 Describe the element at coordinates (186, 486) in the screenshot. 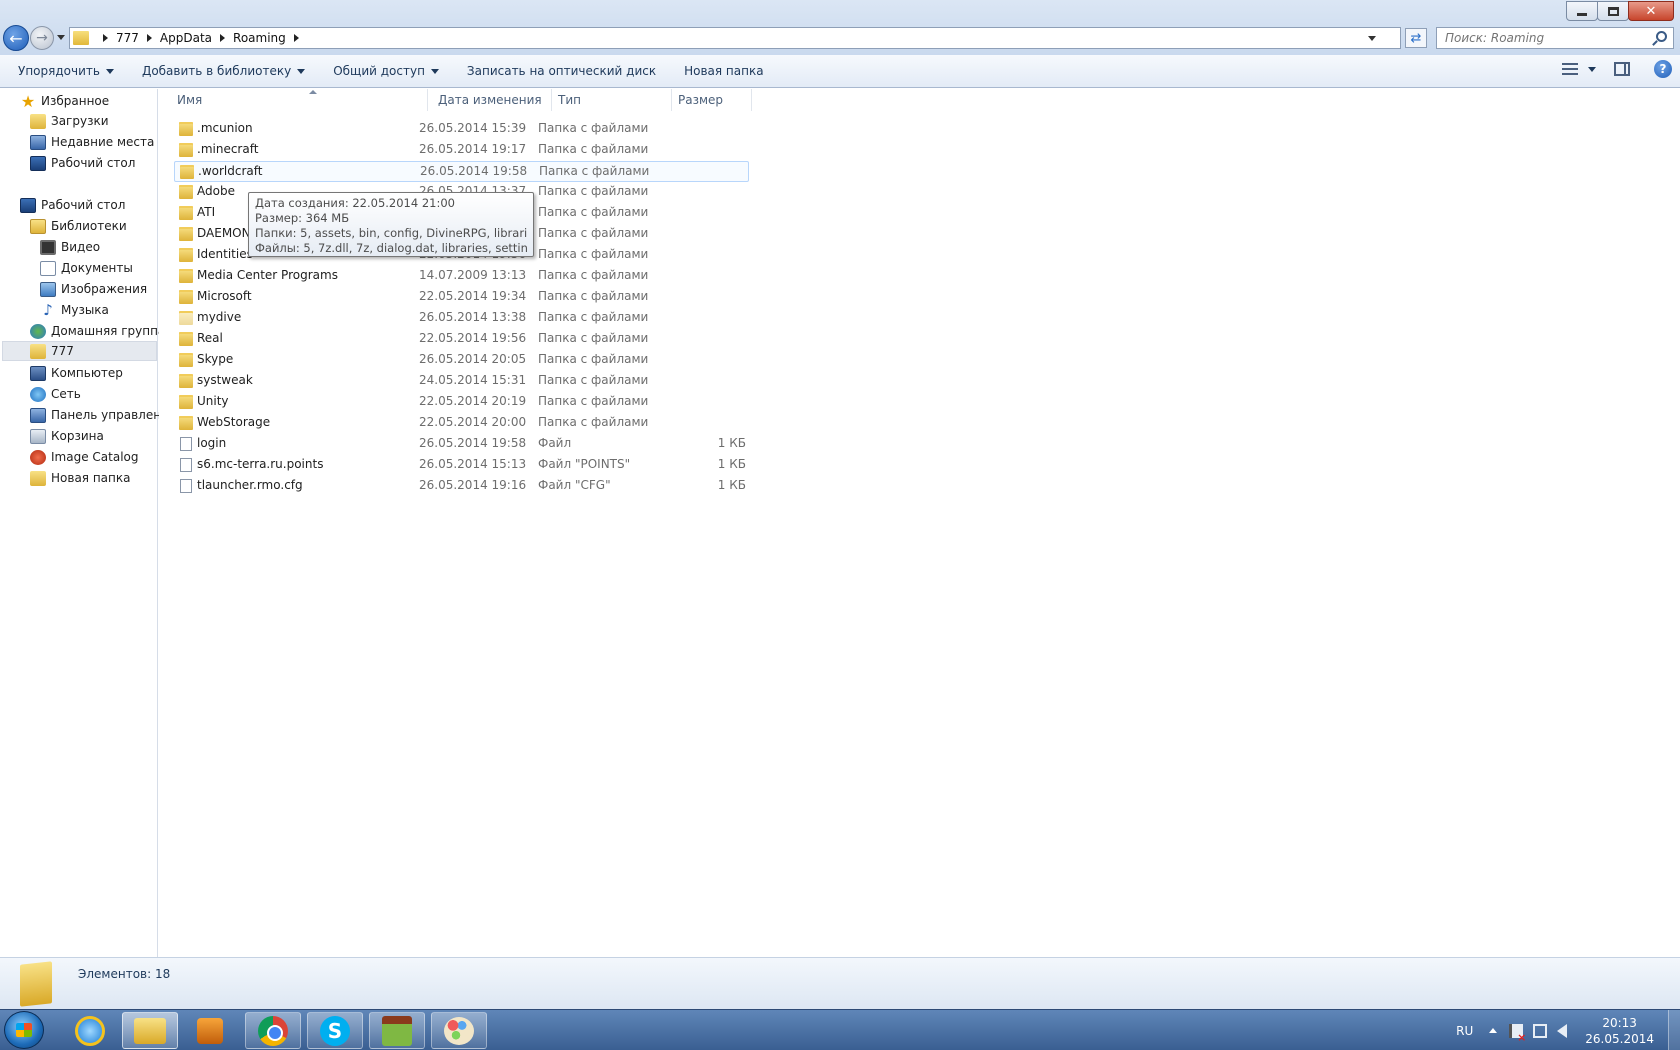

I see `file-icon` at that location.